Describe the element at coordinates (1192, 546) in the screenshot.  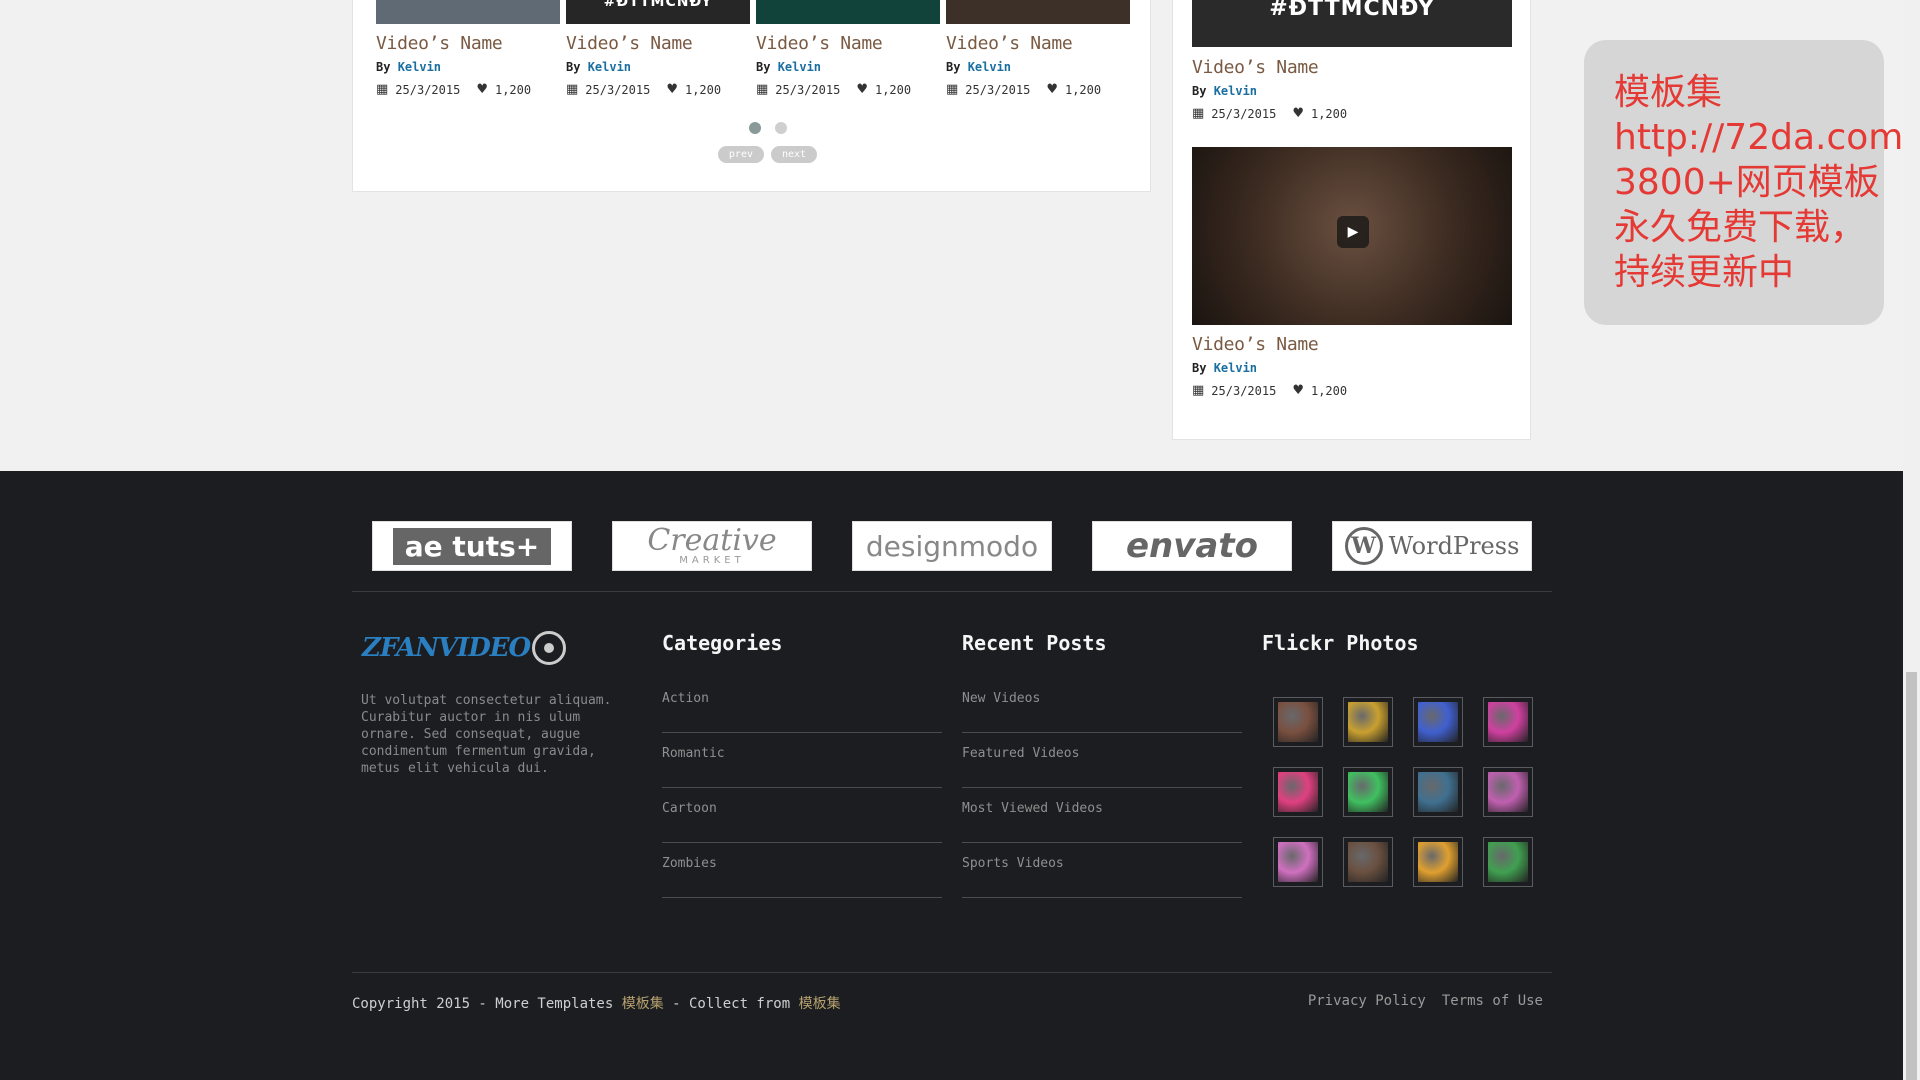
I see `partner-logo-envato: envato` at that location.